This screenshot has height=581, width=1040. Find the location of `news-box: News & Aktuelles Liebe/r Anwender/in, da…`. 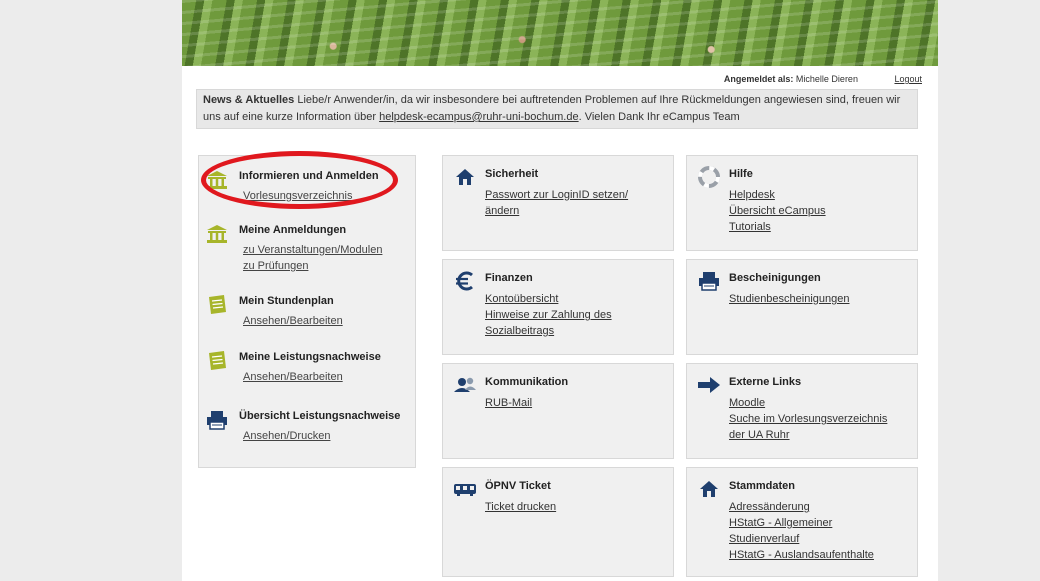

news-box: News & Aktuelles Liebe/r Anwender/in, da… is located at coordinates (557, 109).